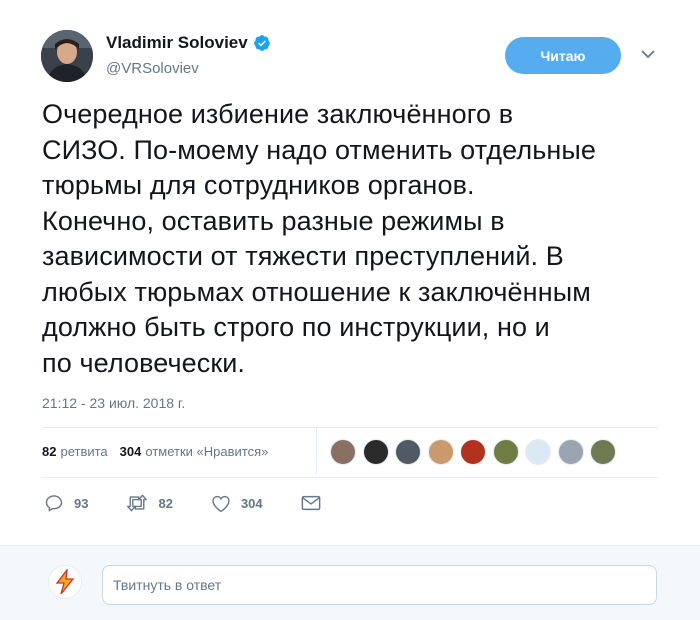 The image size is (700, 620). Describe the element at coordinates (379, 585) in the screenshot. I see `reply-input` at that location.